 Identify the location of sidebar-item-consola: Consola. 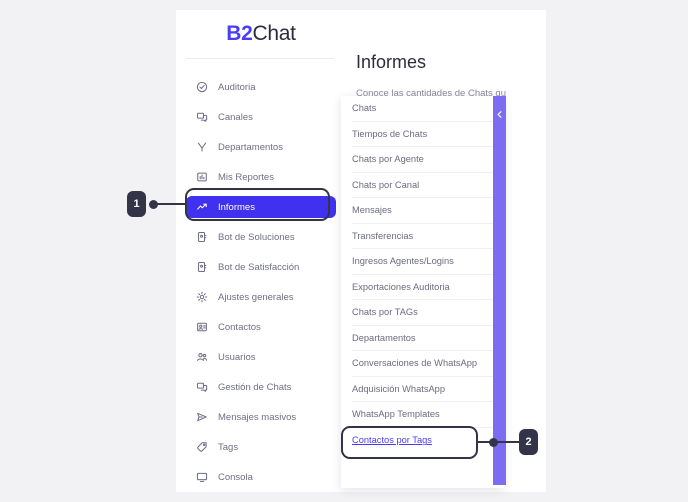
(261, 477).